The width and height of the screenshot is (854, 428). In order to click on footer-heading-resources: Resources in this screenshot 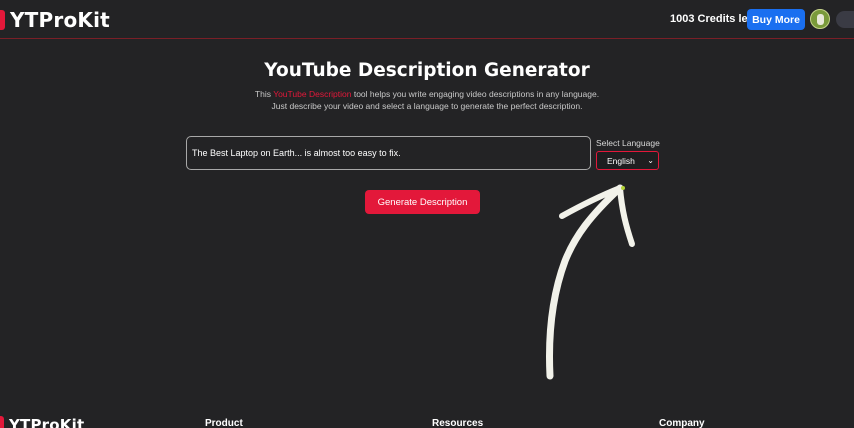, I will do `click(458, 423)`.